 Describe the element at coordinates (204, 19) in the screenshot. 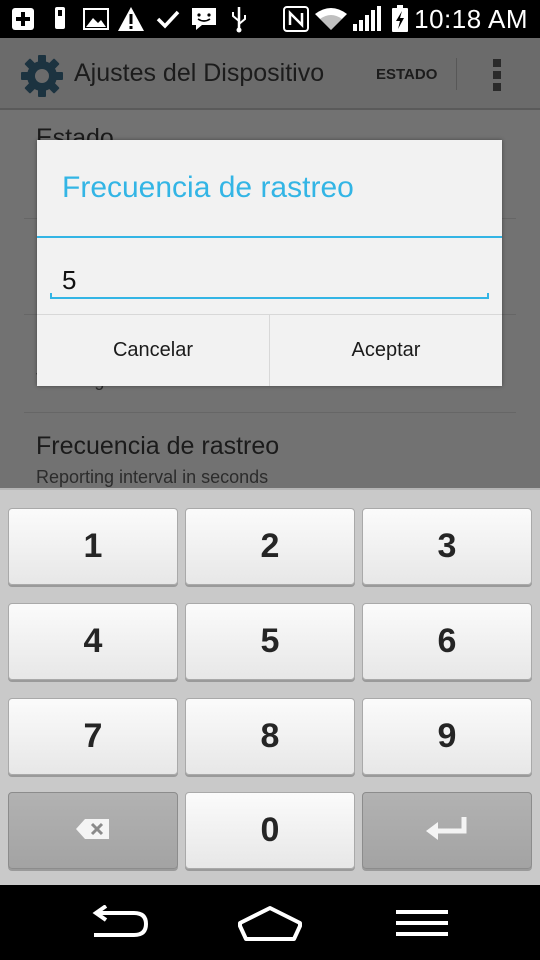

I see `message-icon` at that location.